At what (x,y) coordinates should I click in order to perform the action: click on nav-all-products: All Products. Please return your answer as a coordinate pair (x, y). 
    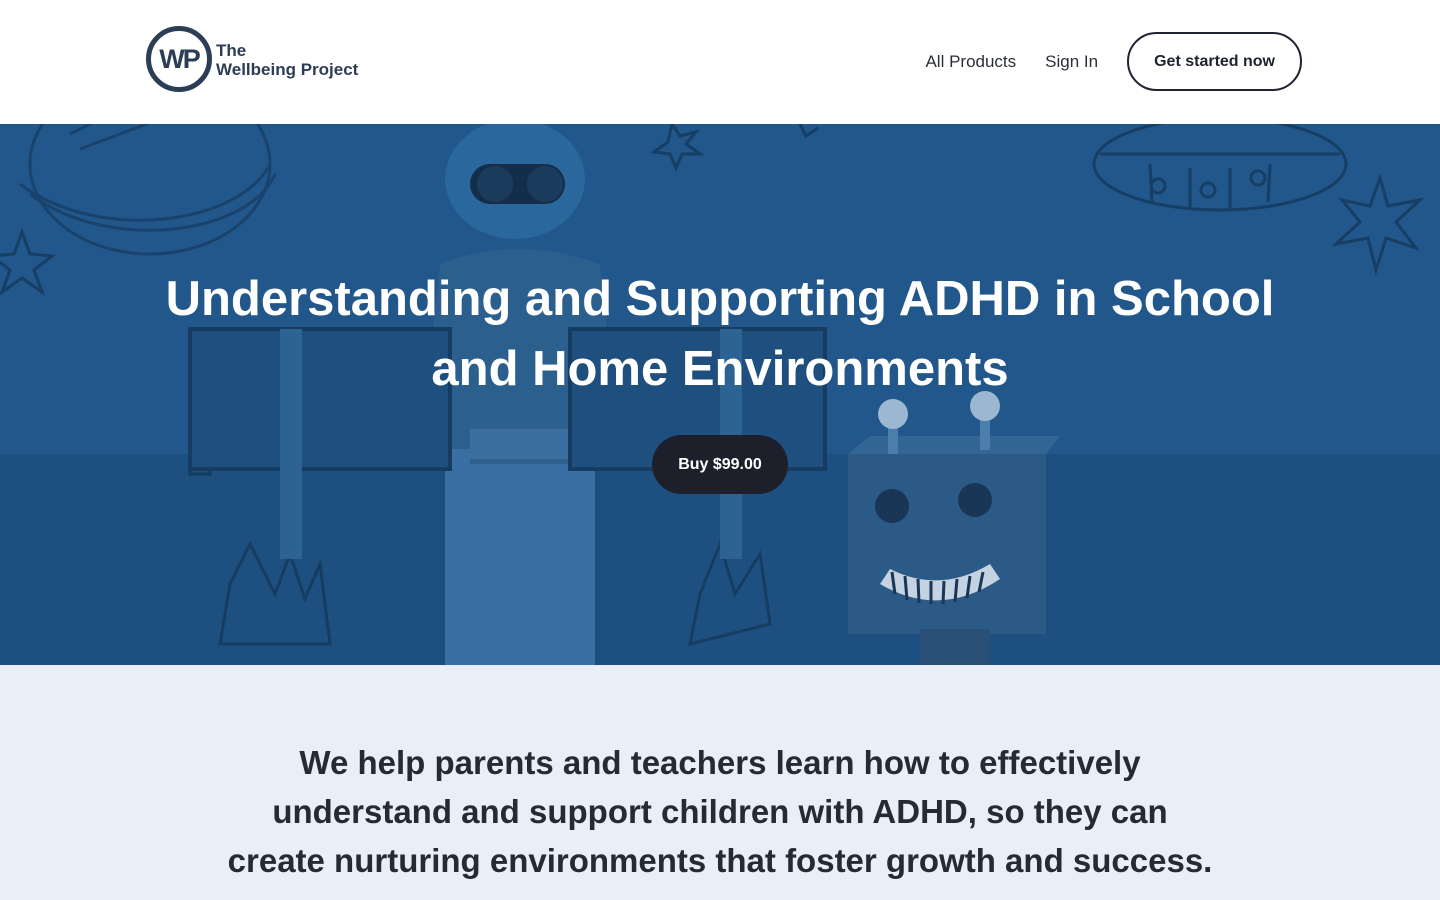
    Looking at the image, I should click on (970, 62).